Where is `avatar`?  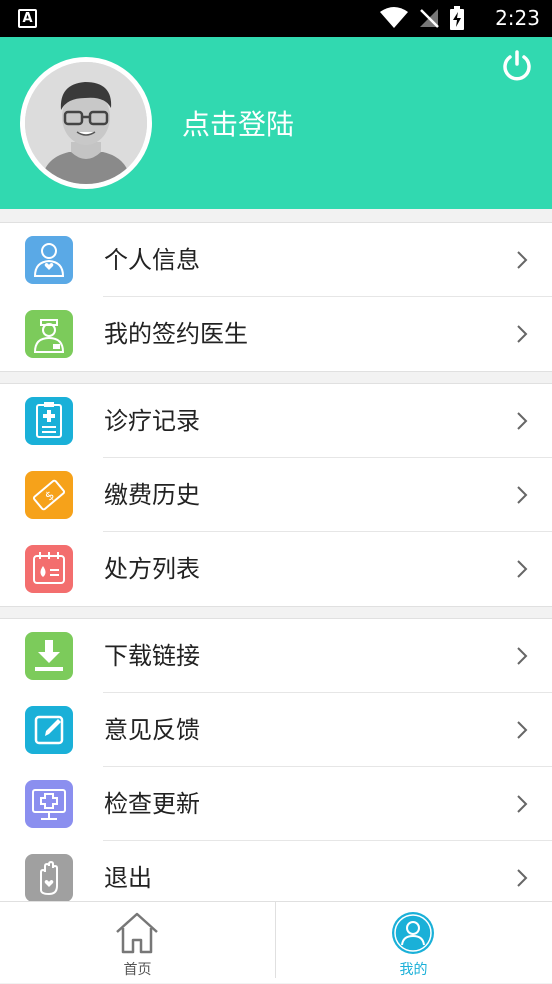 avatar is located at coordinates (86, 123).